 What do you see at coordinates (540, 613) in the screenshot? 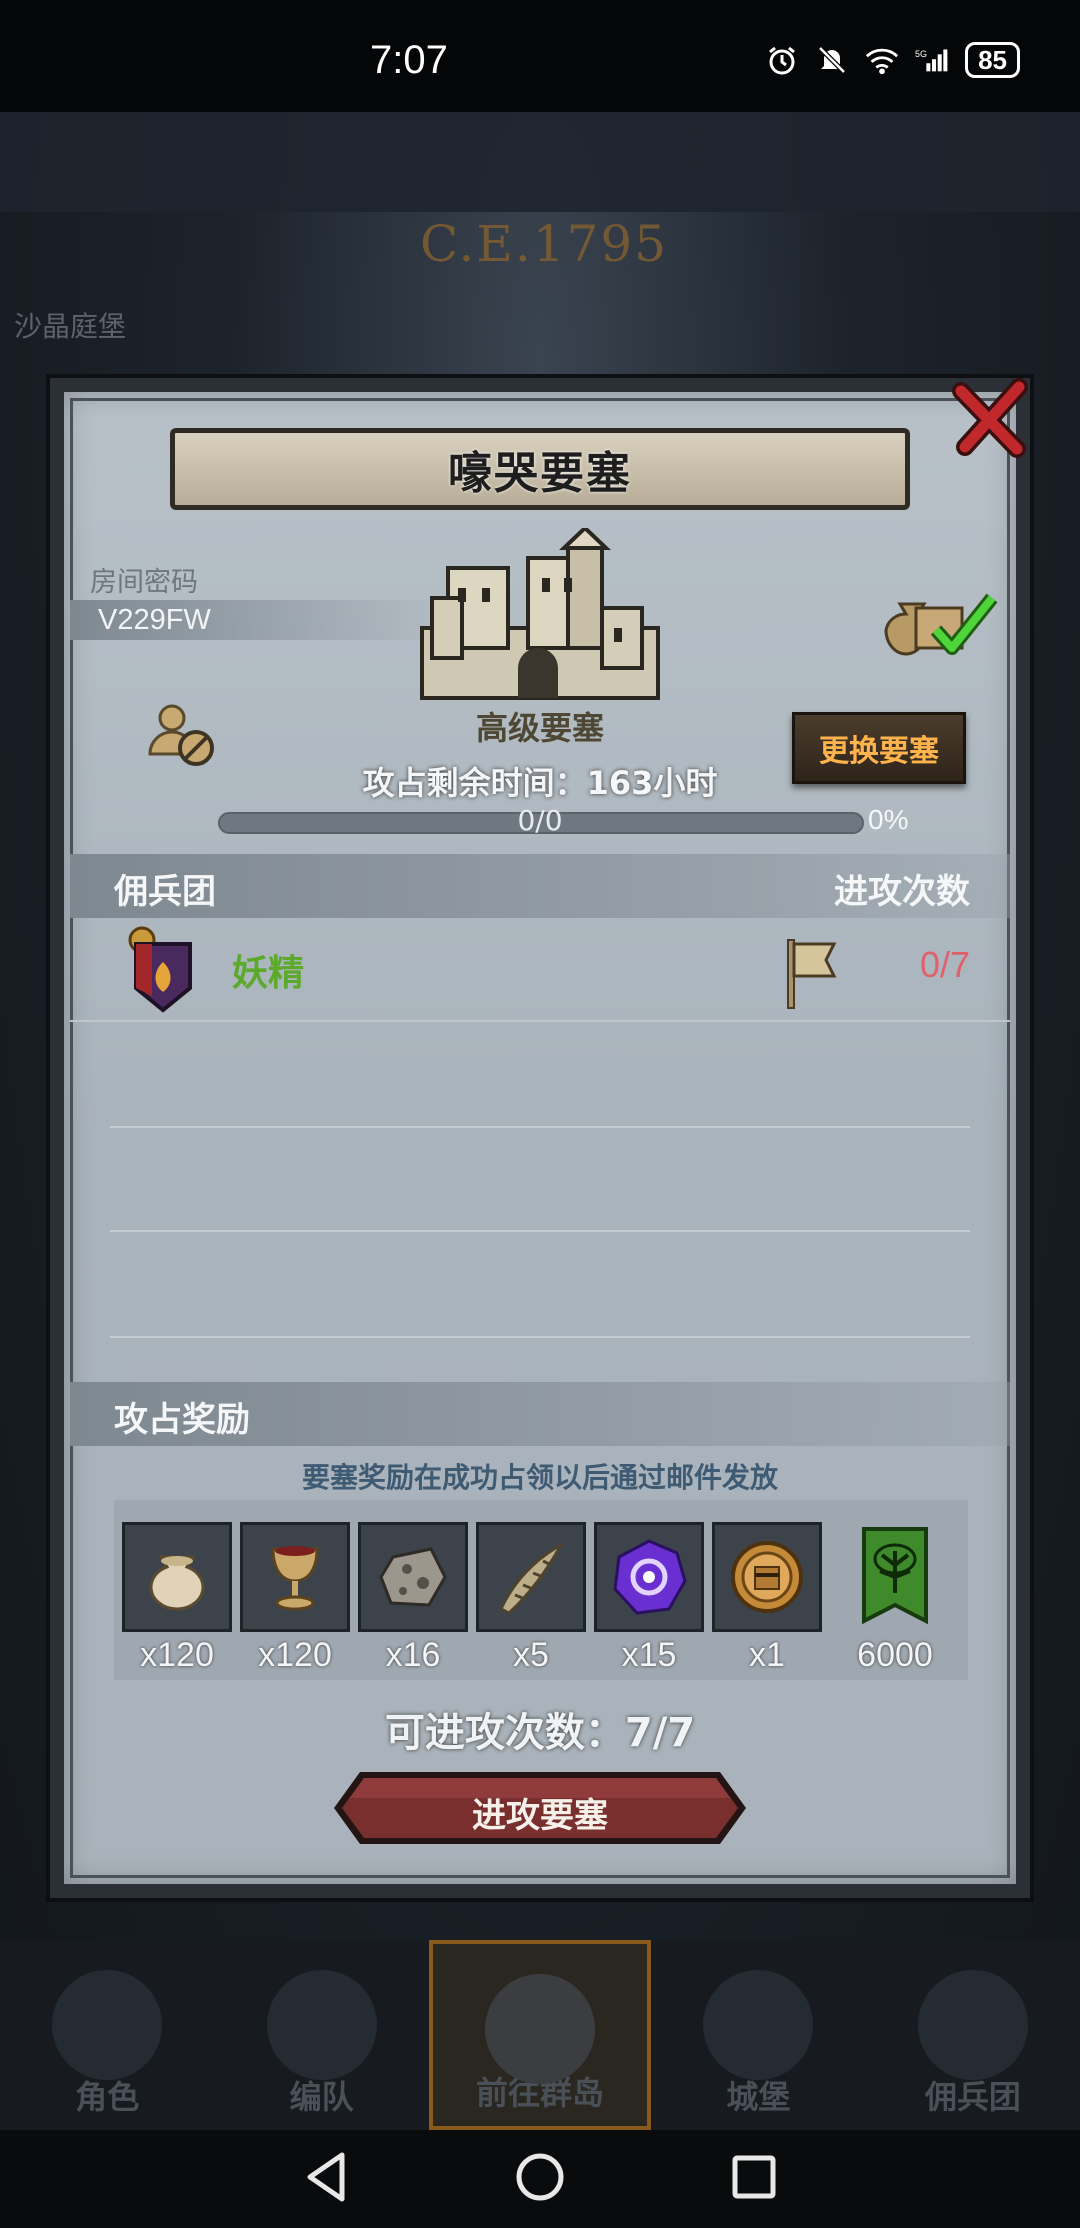
I see `castle-icon` at bounding box center [540, 613].